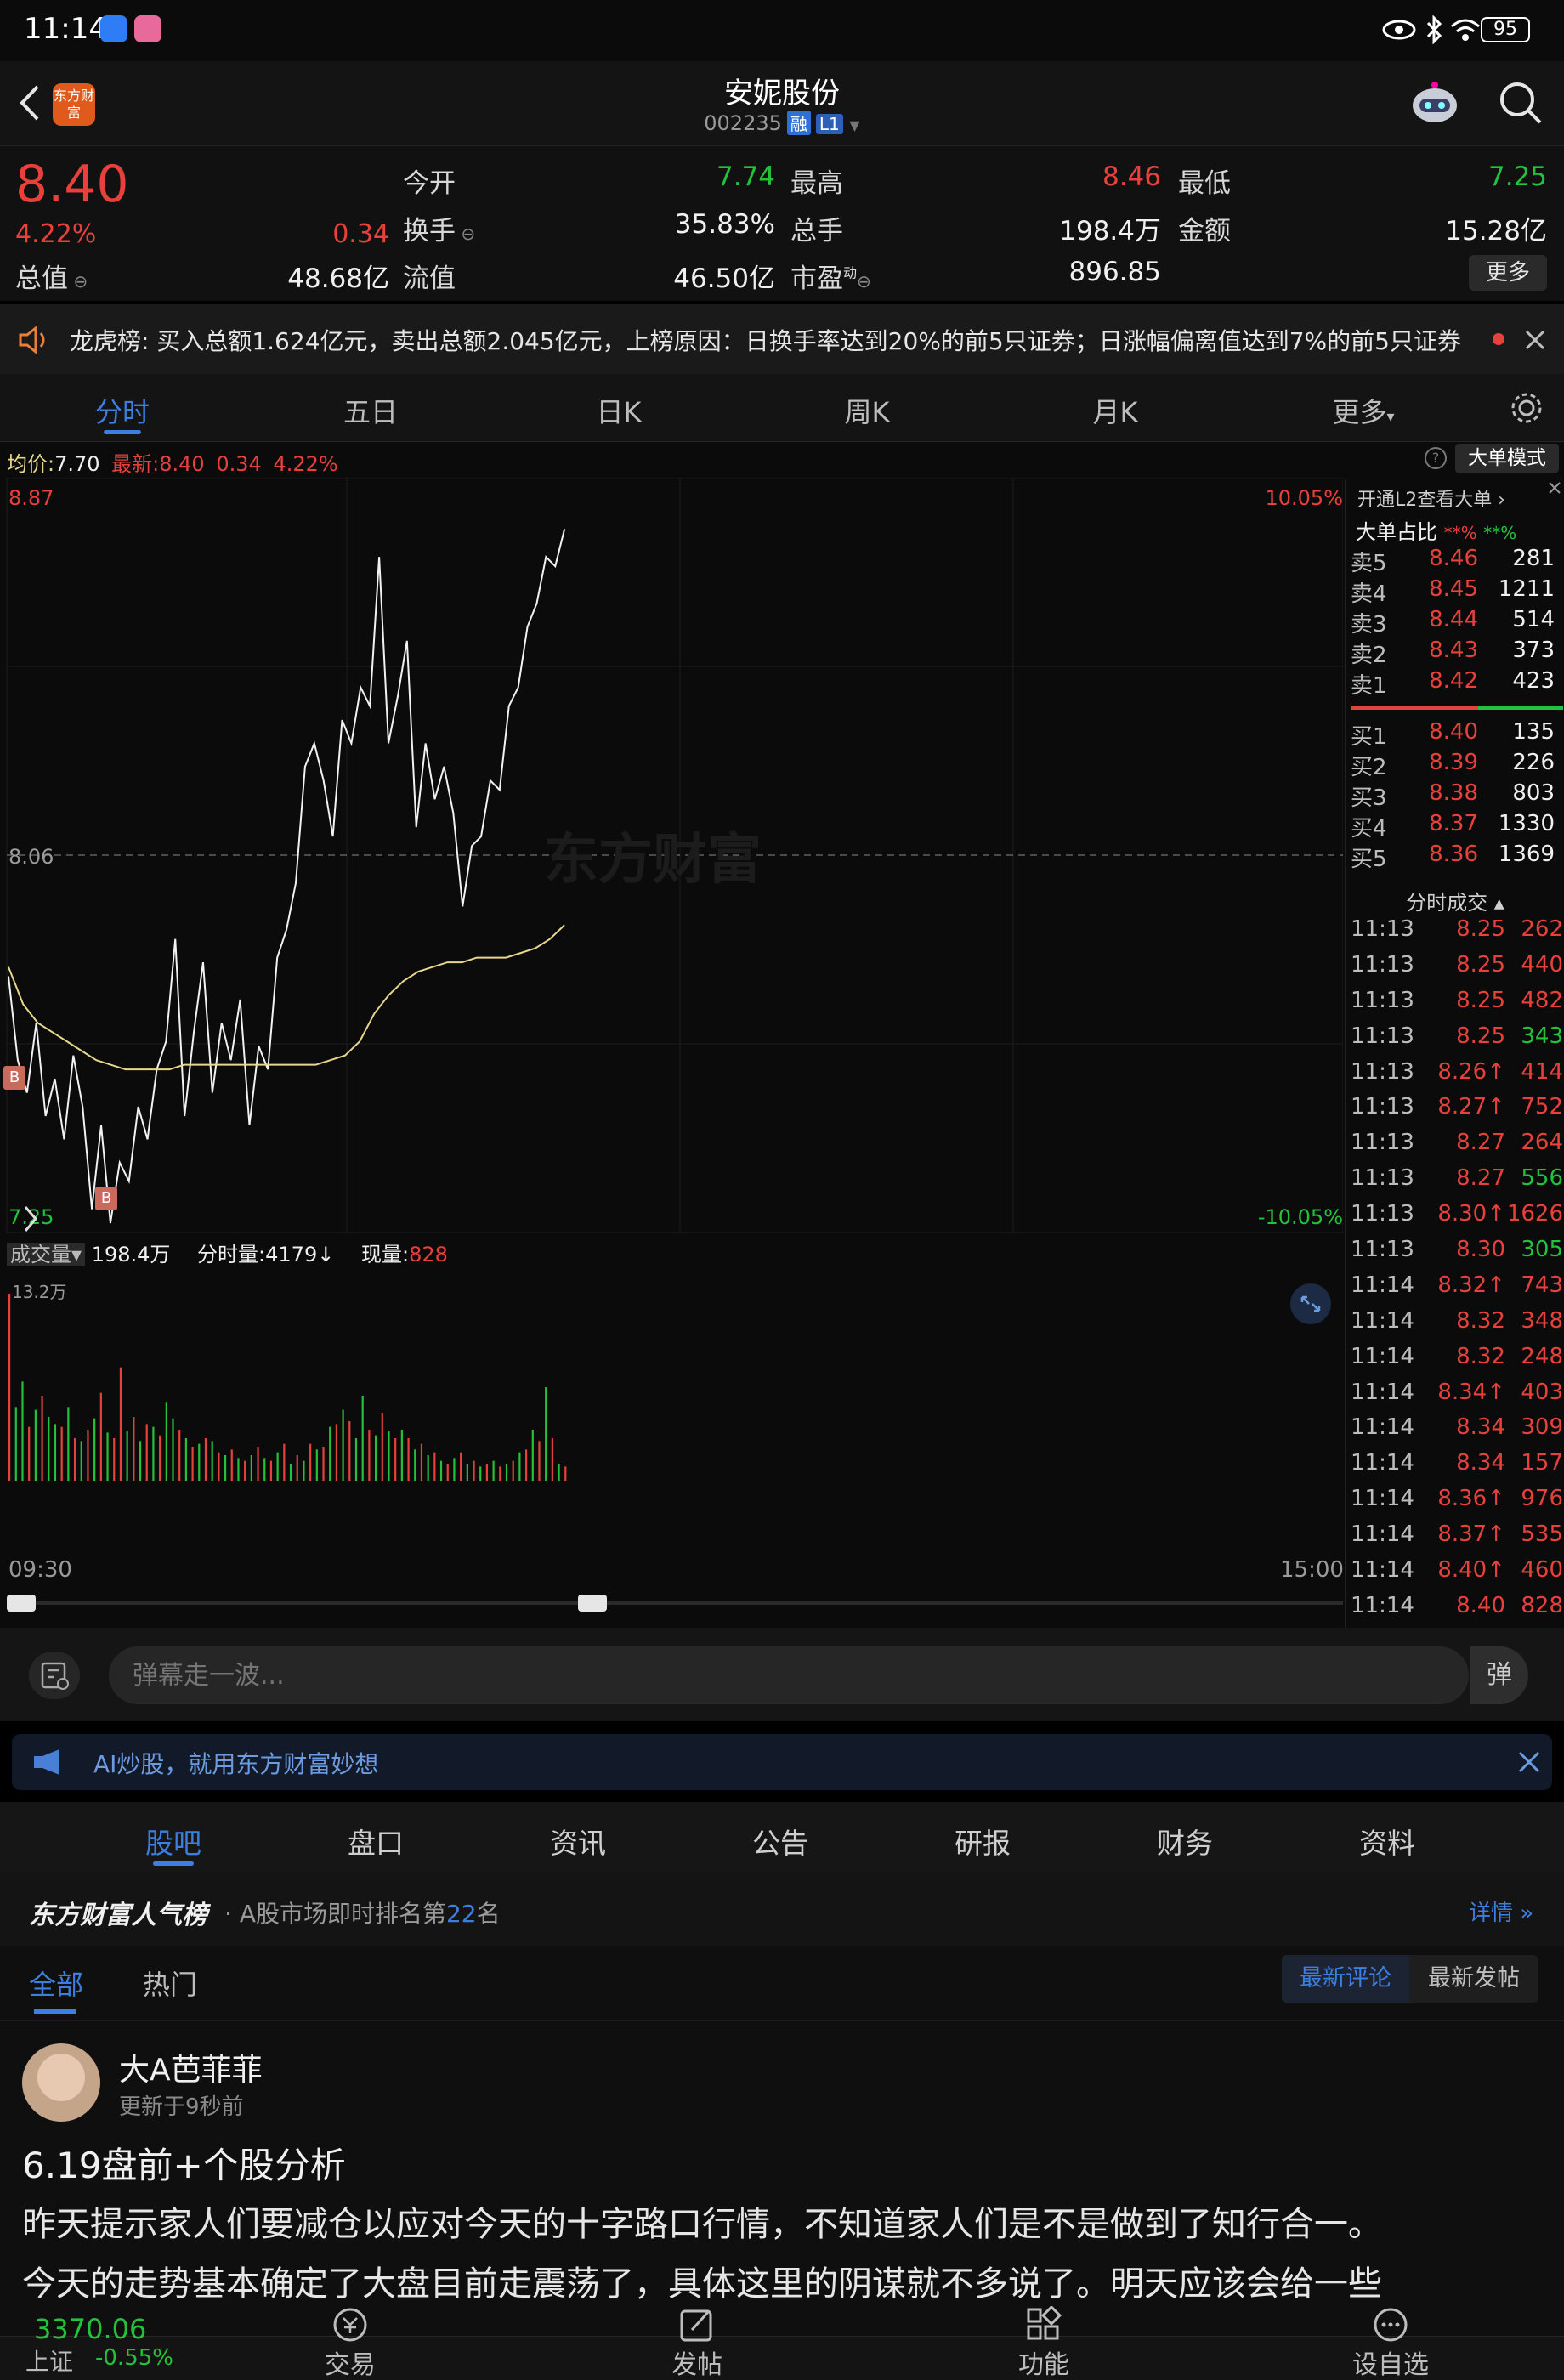 This screenshot has height=2380, width=1564. Describe the element at coordinates (1304, 498) in the screenshot. I see `pct-axis-top: 10.05%` at that location.